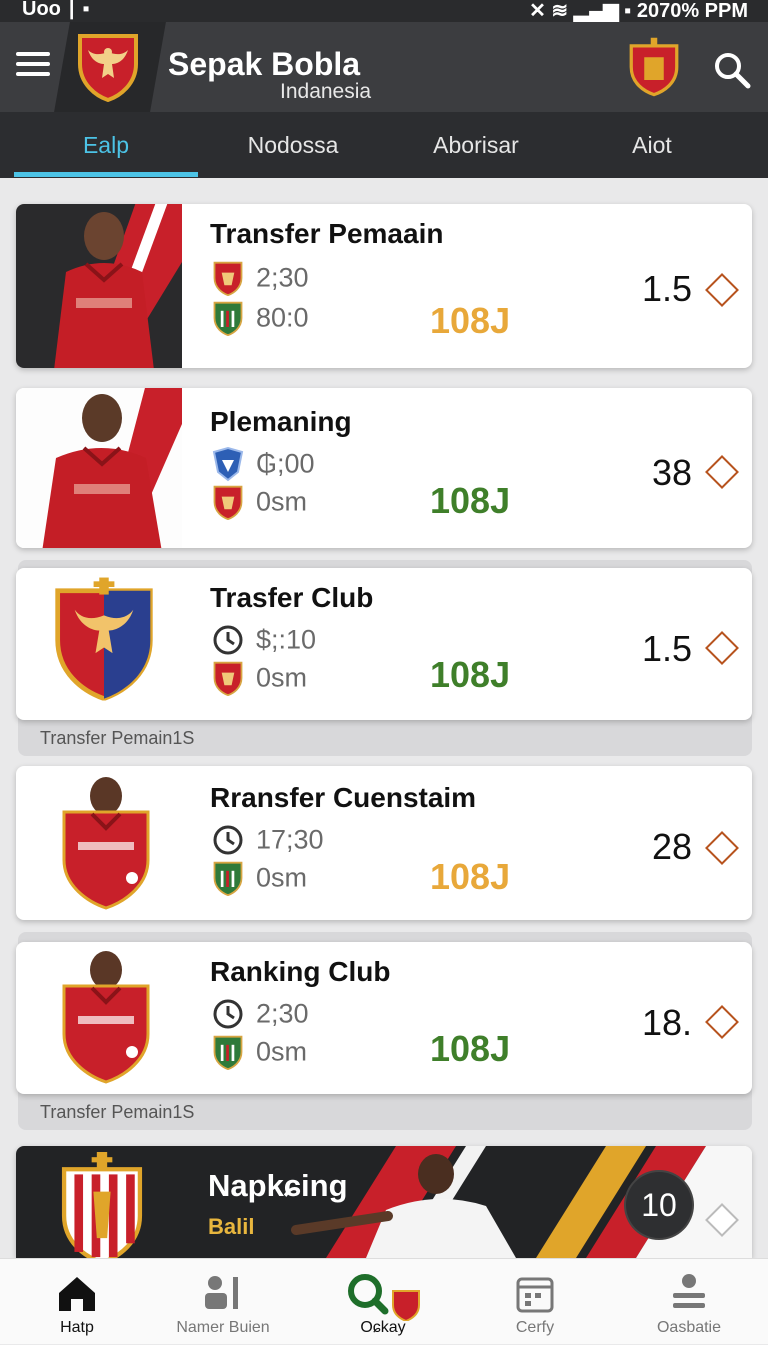  Describe the element at coordinates (732, 70) in the screenshot. I see `search-icon` at that location.